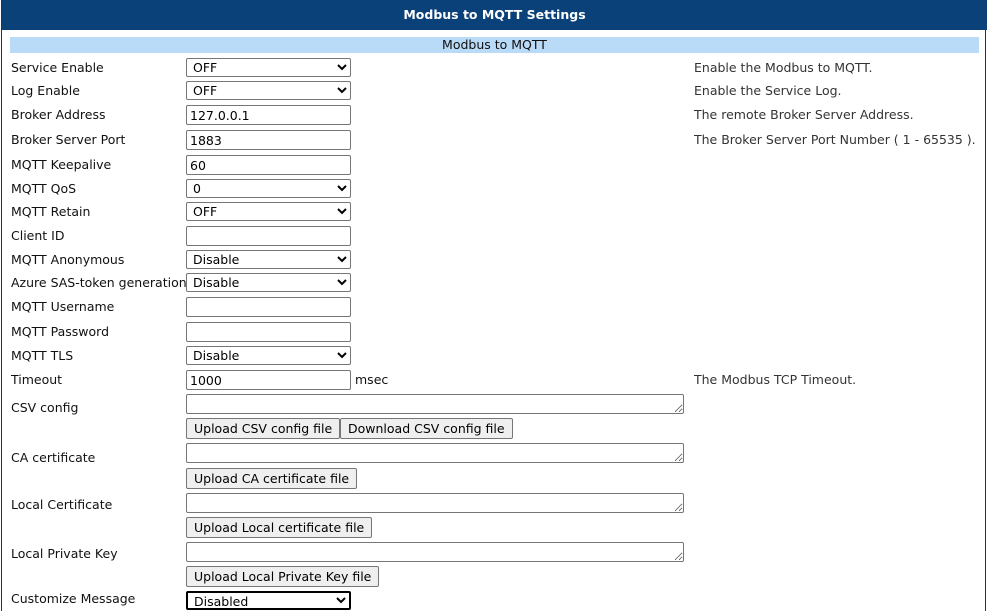  Describe the element at coordinates (279, 527) in the screenshot. I see `upload-local-cert-button: Upload Local certificate file` at that location.